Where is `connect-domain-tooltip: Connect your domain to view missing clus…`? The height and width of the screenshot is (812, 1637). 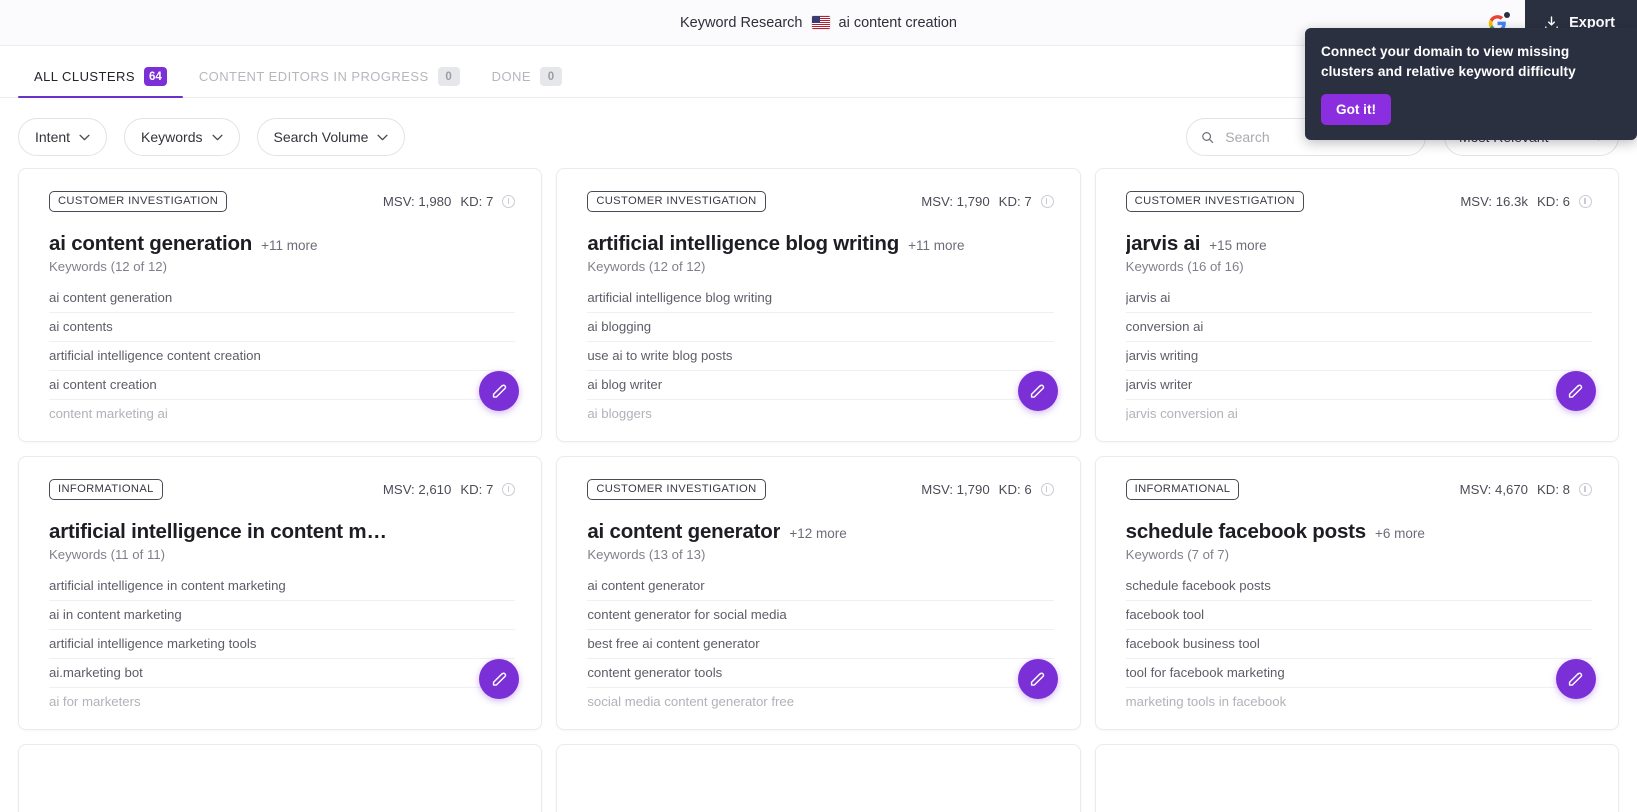
connect-domain-tooltip: Connect your domain to view missing clus… is located at coordinates (1471, 84).